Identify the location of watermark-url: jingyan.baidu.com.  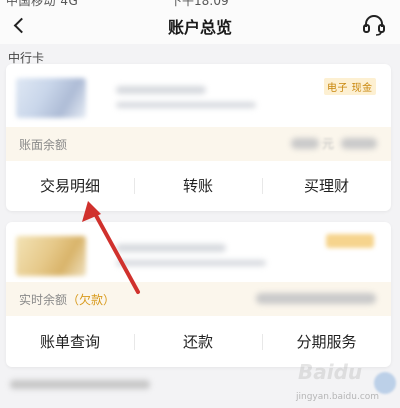
(338, 397).